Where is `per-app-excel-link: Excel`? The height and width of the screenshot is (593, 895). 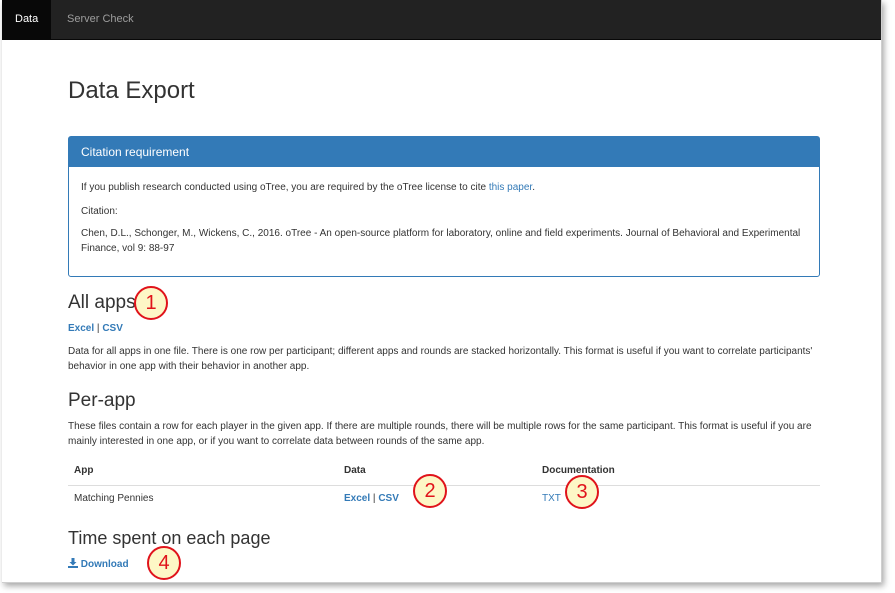 per-app-excel-link: Excel is located at coordinates (357, 498).